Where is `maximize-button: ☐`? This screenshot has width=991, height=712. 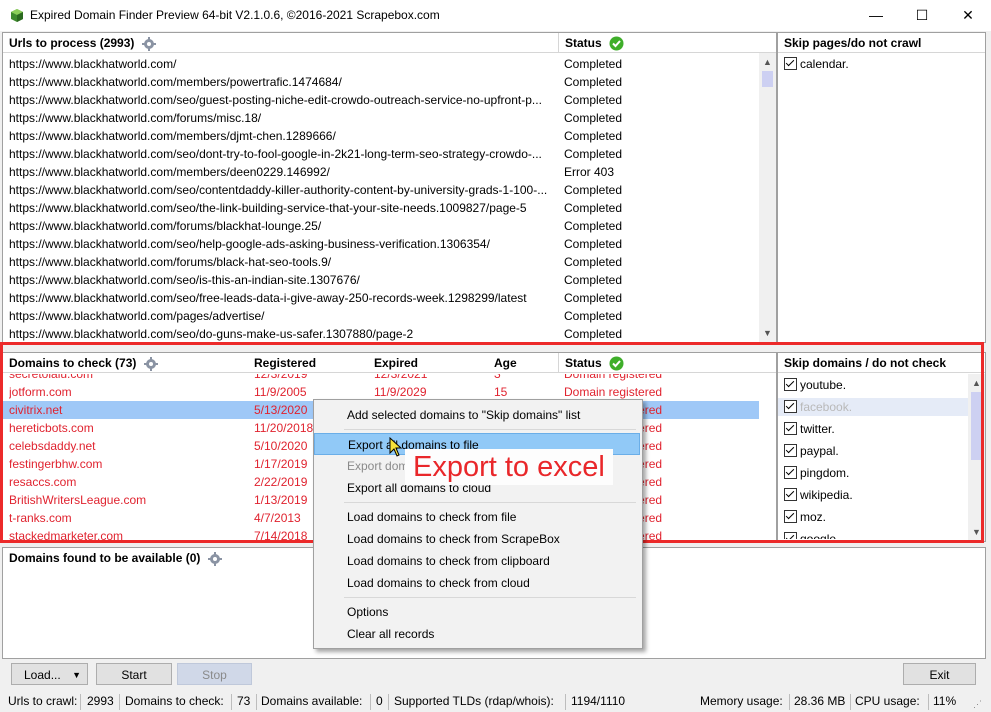
maximize-button: ☐ is located at coordinates (922, 15).